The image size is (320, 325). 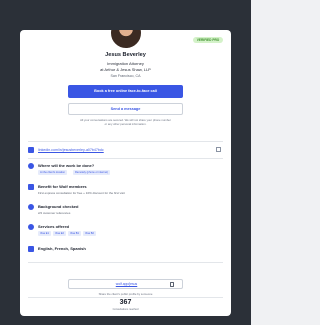 What do you see at coordinates (125, 76) in the screenshot?
I see `profile-location: San Francisco, CA` at bounding box center [125, 76].